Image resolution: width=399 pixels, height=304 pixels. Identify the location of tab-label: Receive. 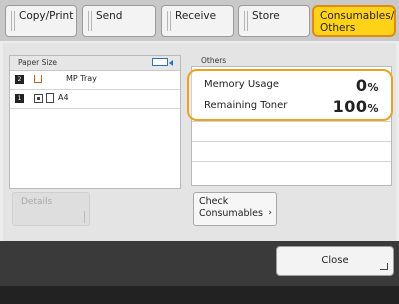
(196, 16).